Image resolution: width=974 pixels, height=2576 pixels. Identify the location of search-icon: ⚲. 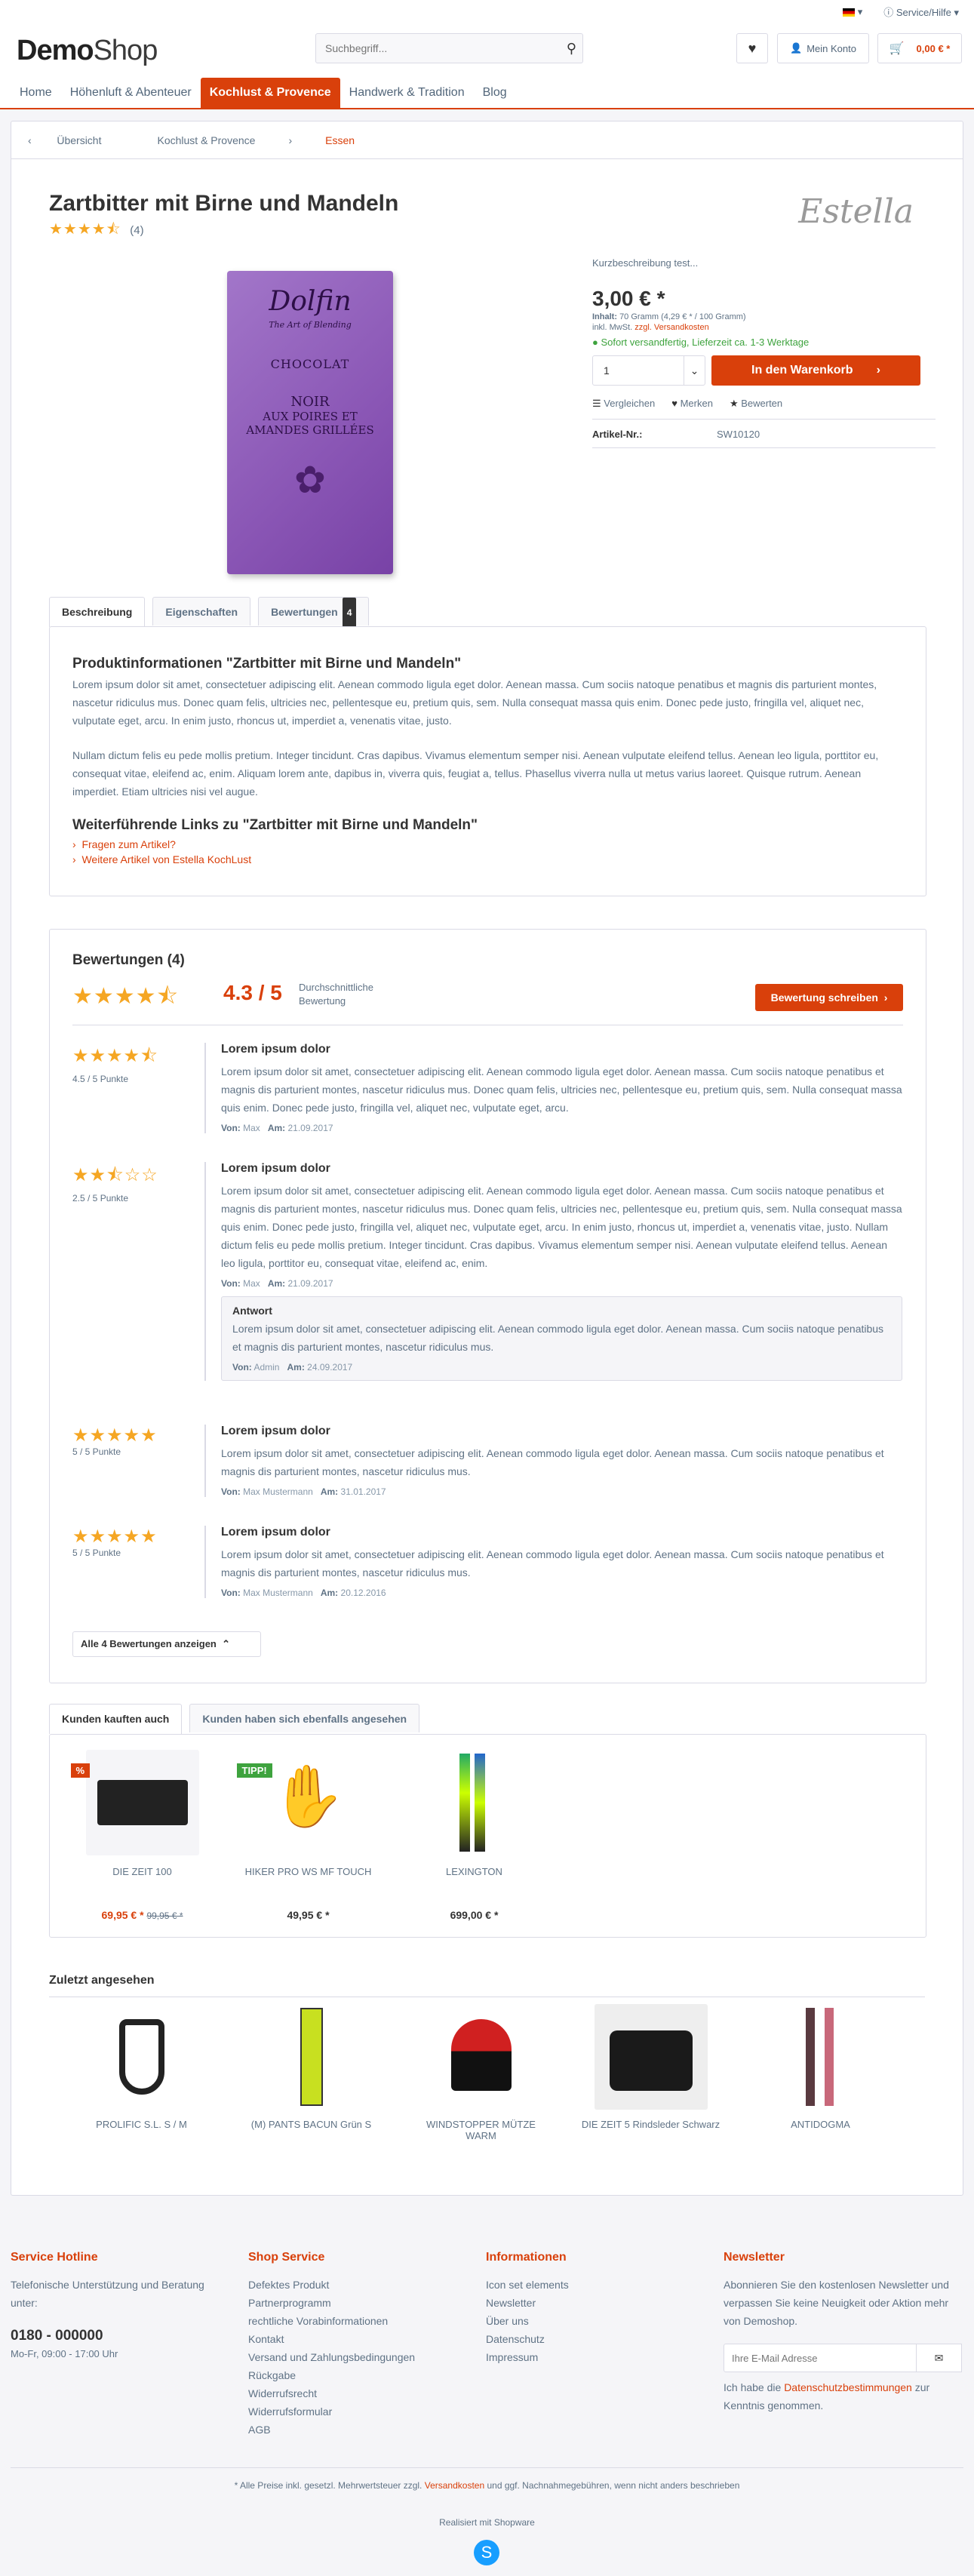
(571, 49).